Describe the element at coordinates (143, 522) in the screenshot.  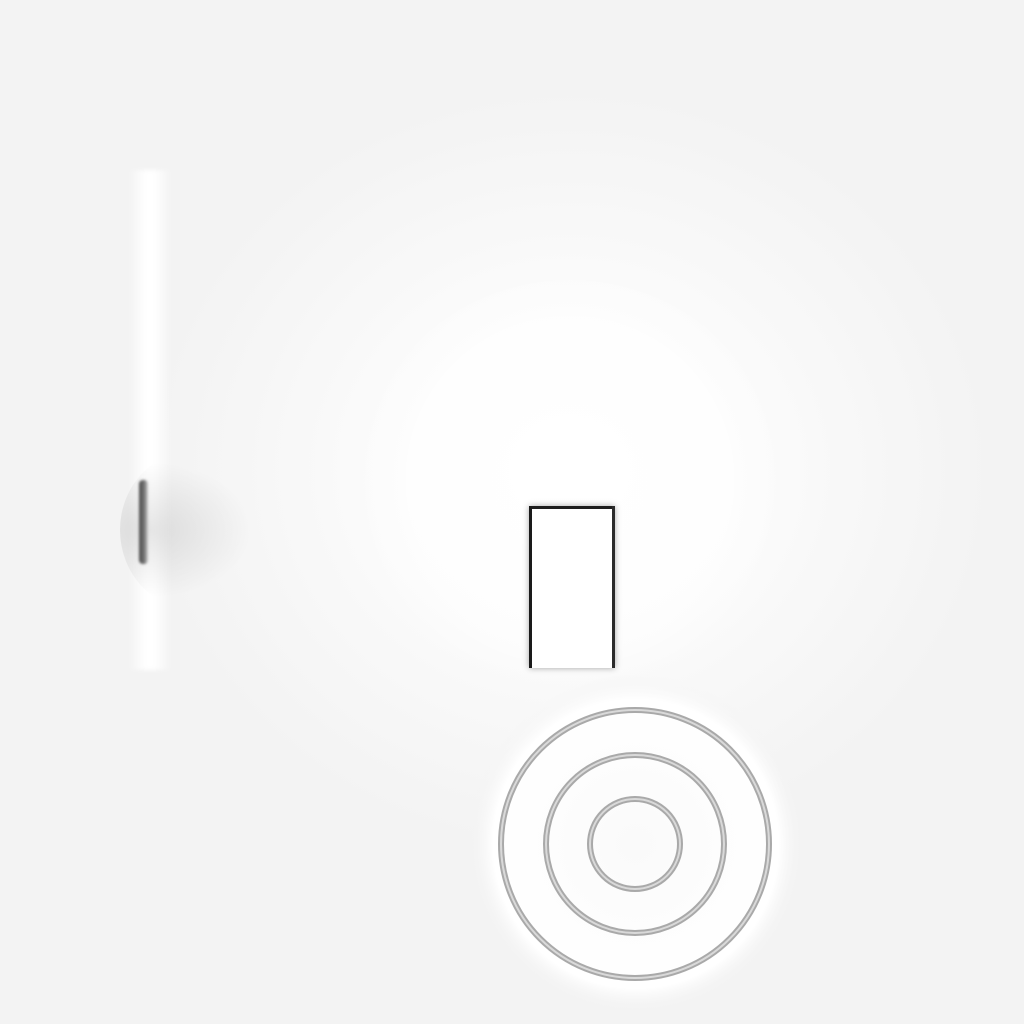
I see `left-slit` at that location.